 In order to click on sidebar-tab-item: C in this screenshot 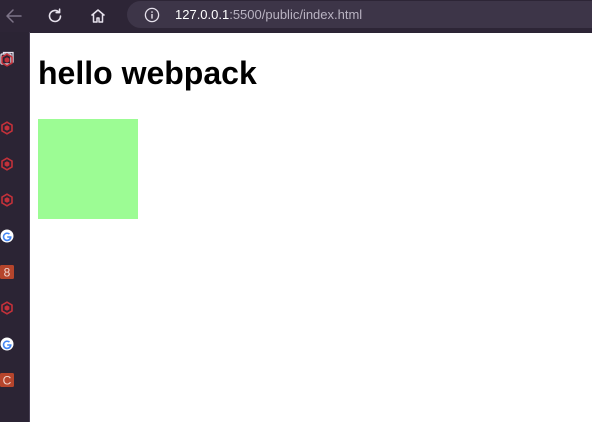, I will do `click(7, 380)`.